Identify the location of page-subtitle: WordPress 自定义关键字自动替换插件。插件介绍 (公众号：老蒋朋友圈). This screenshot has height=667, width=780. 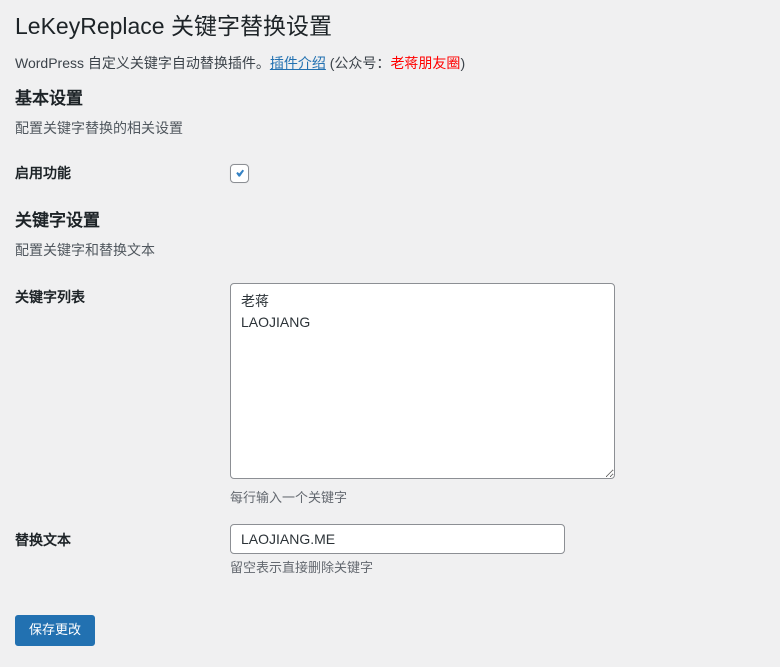
(387, 64).